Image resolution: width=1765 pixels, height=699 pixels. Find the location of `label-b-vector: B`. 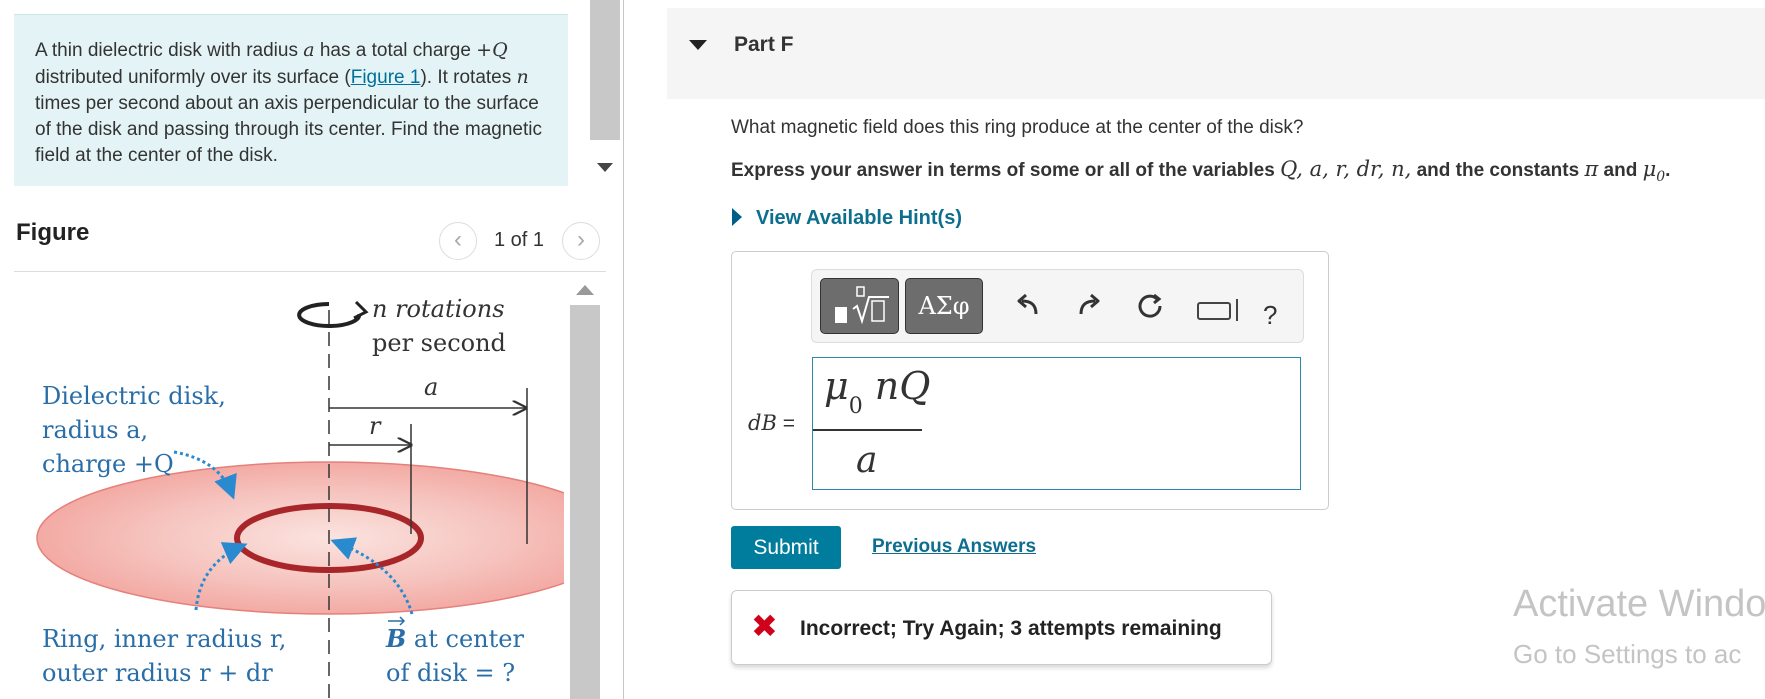

label-b-vector: B is located at coordinates (395, 638).